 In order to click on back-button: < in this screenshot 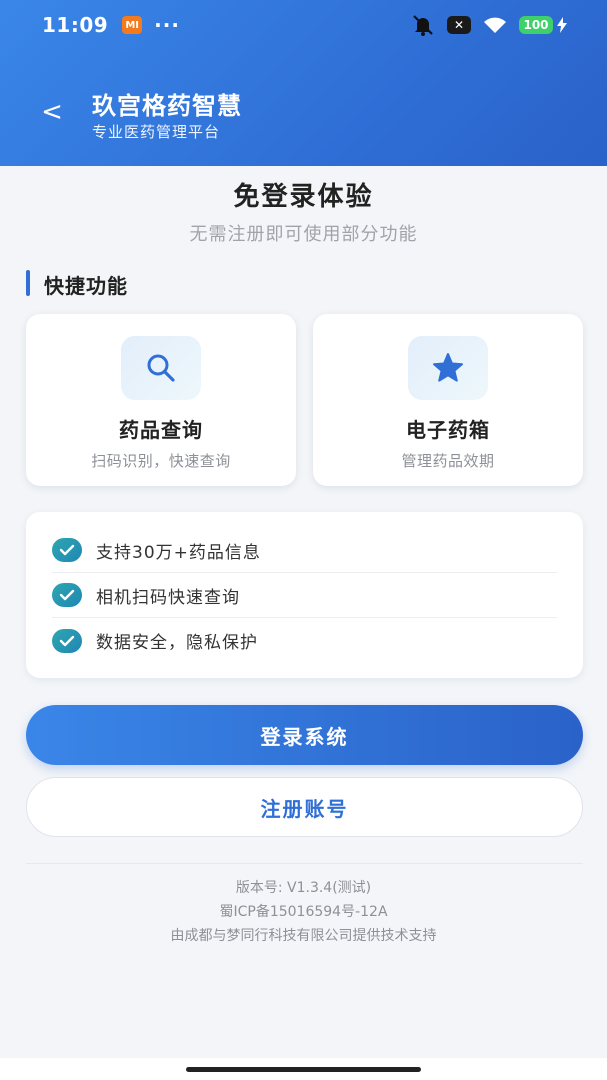, I will do `click(52, 112)`.